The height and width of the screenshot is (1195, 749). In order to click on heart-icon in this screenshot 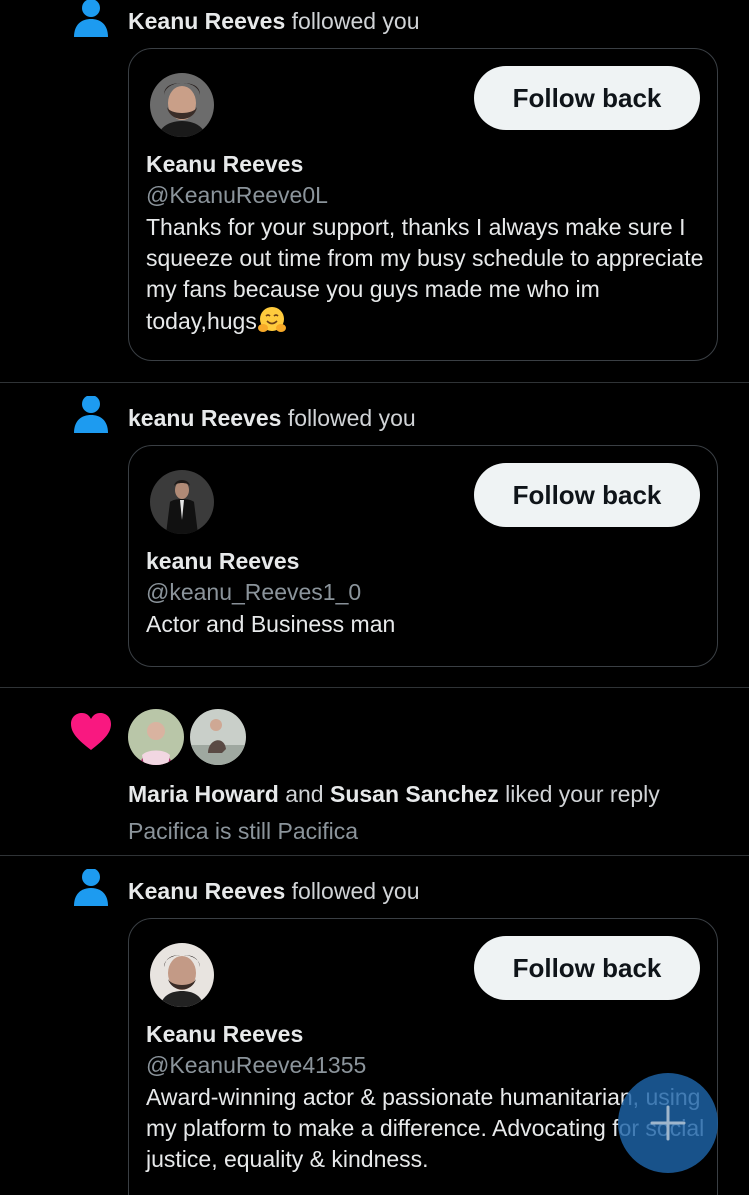, I will do `click(91, 731)`.